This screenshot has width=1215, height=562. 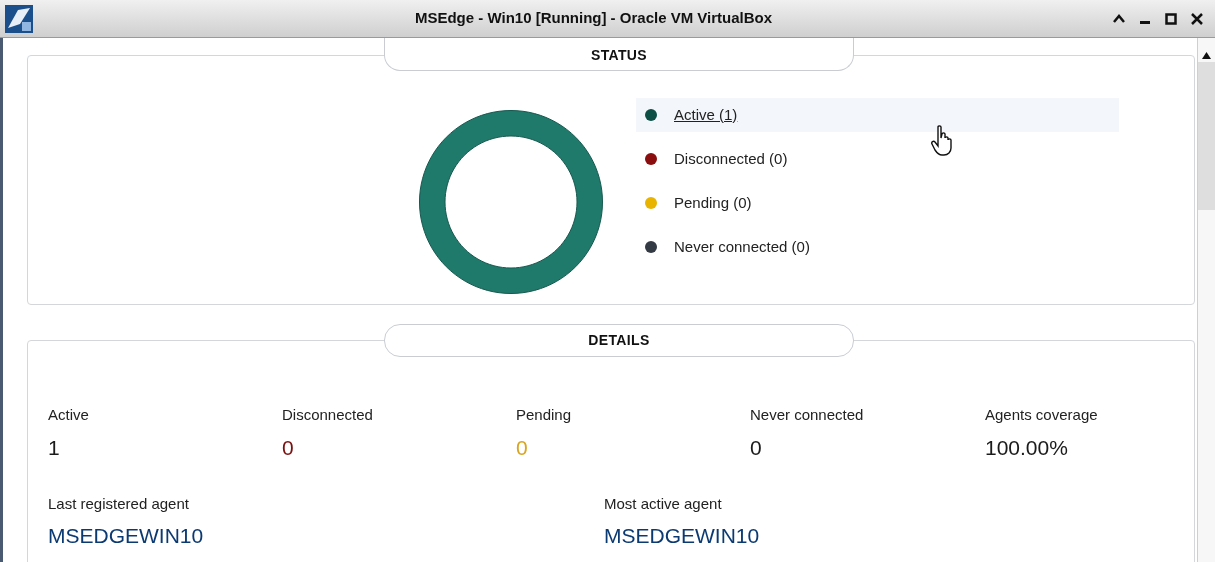 What do you see at coordinates (619, 54) in the screenshot?
I see `status-header: STATUS` at bounding box center [619, 54].